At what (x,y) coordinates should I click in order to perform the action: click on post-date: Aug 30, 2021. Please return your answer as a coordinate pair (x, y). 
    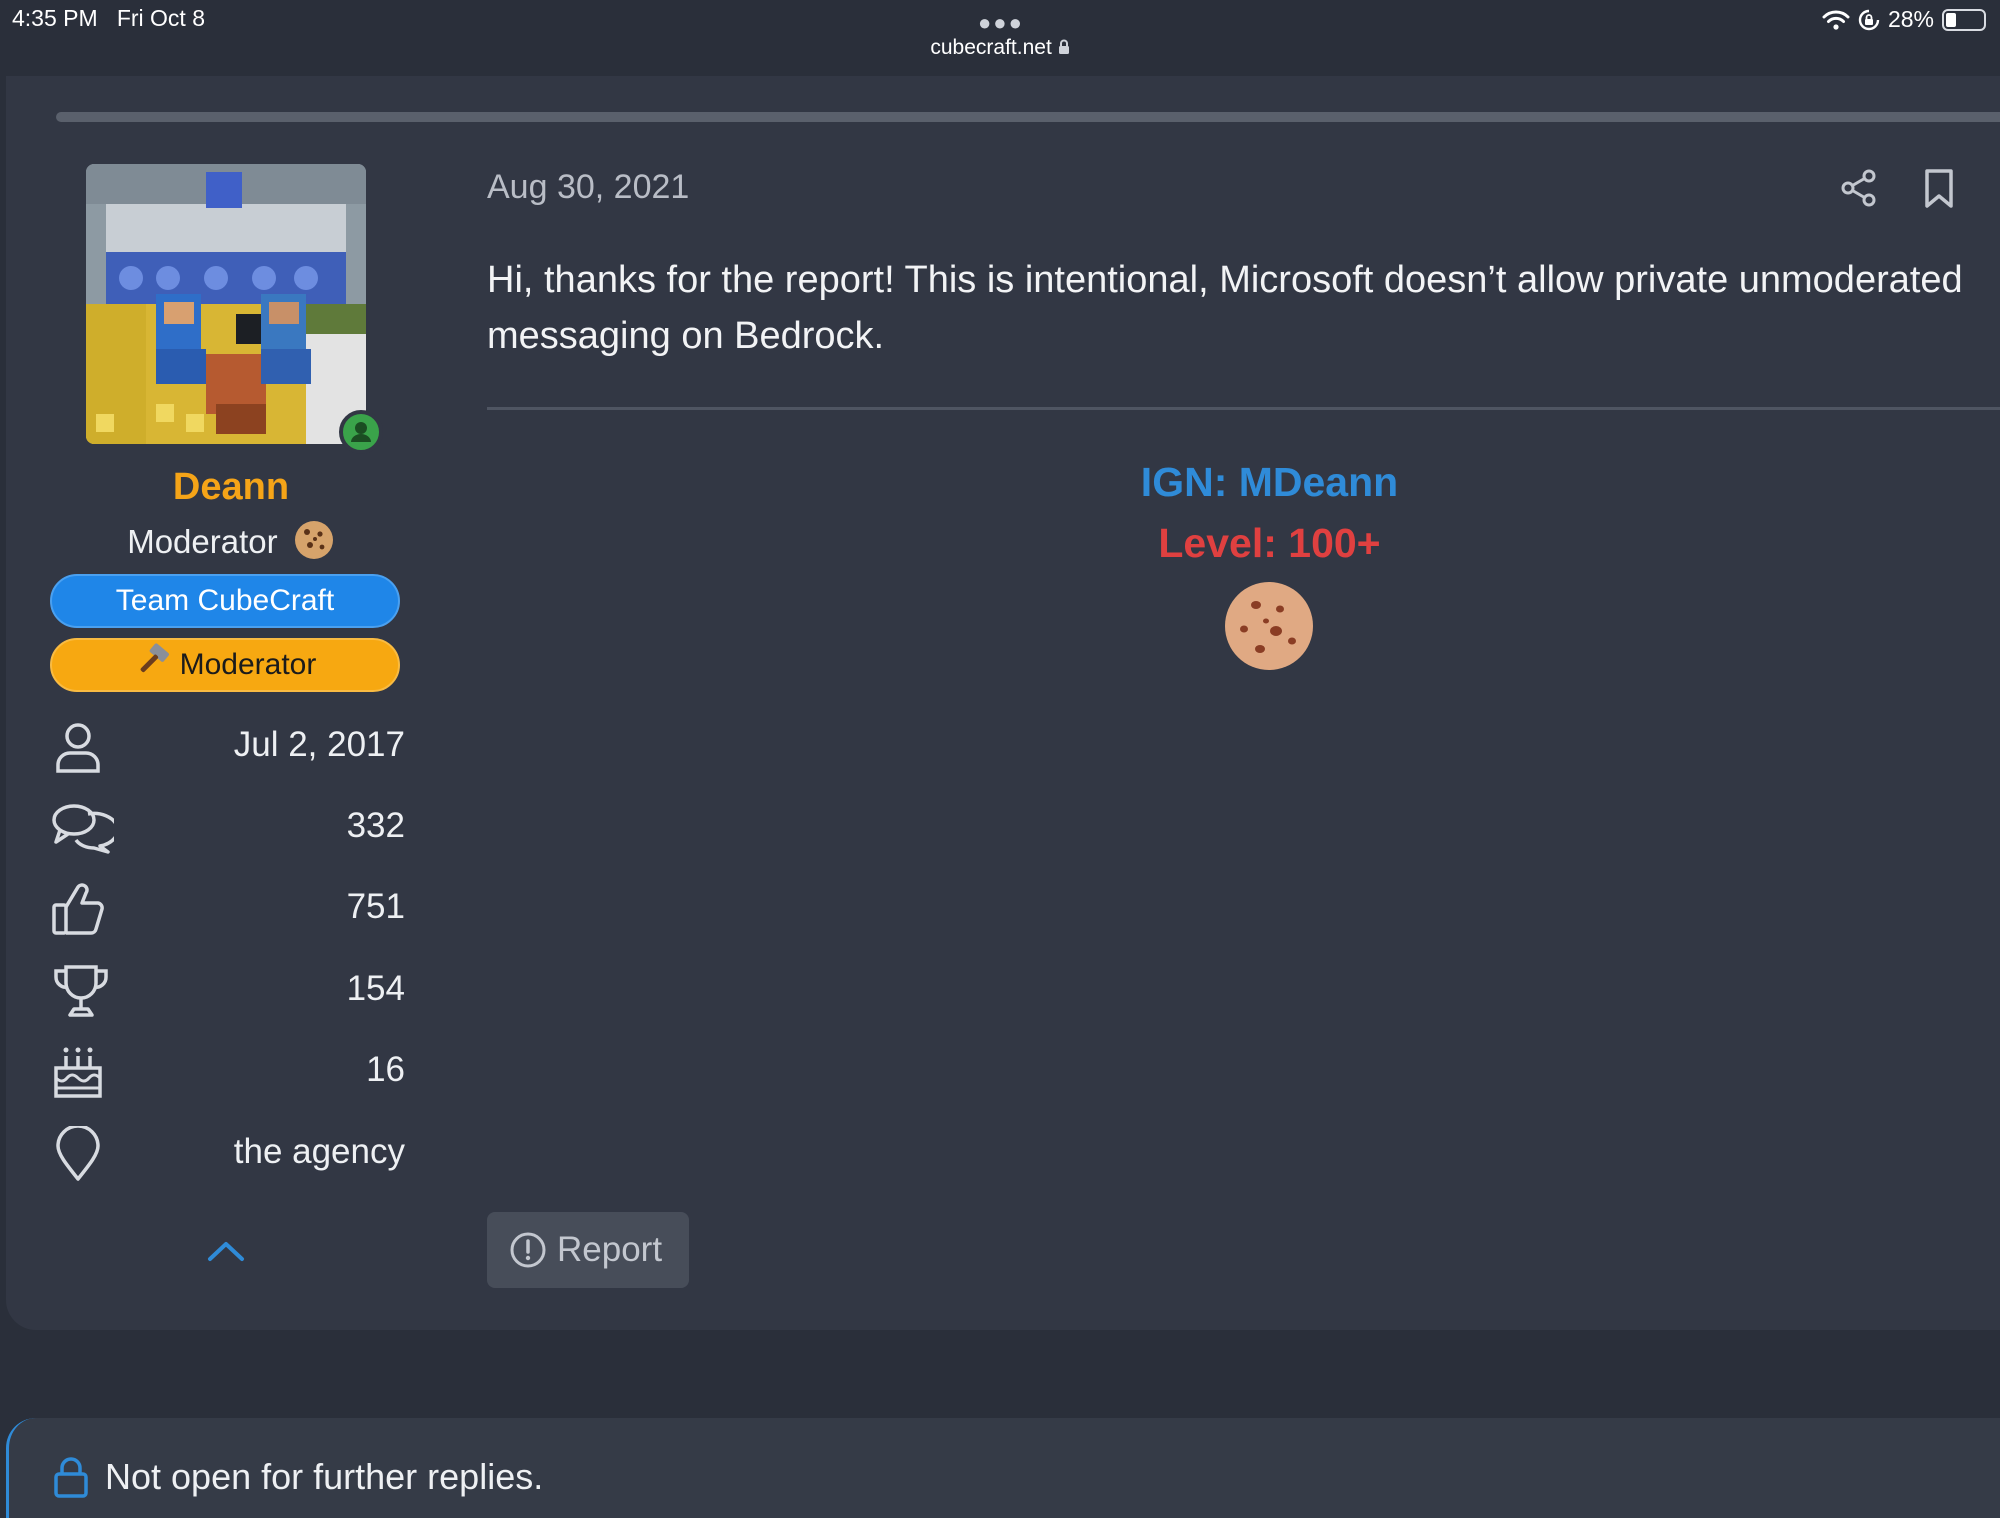
    Looking at the image, I should click on (588, 187).